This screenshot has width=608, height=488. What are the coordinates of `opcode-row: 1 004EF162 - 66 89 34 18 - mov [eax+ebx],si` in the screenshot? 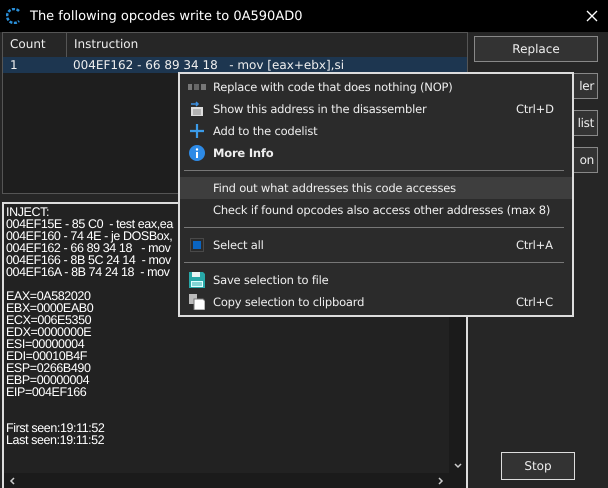 It's located at (235, 65).